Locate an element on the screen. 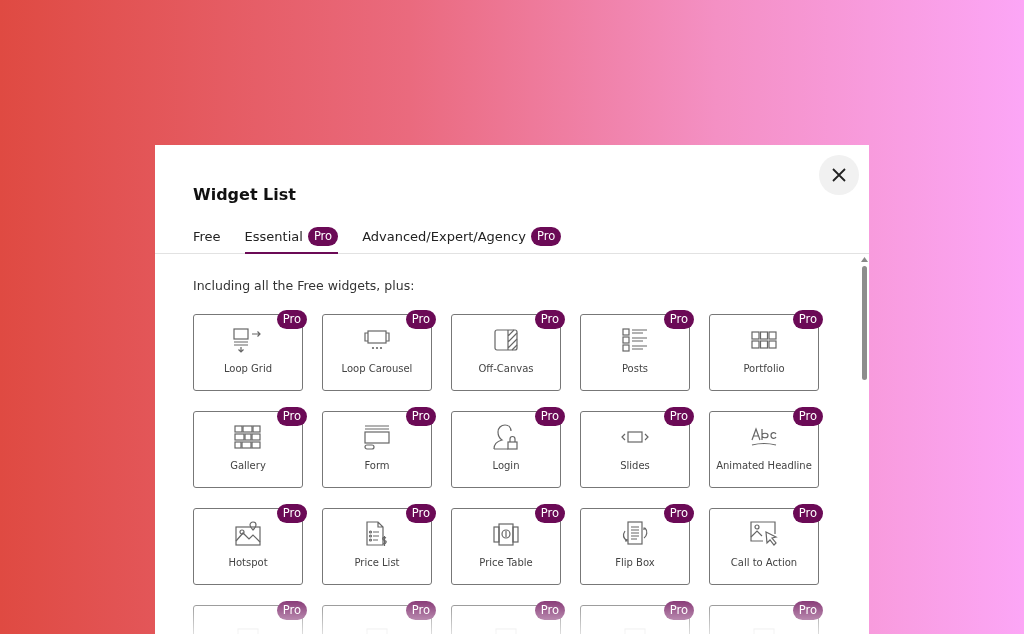  close-icon is located at coordinates (839, 175).